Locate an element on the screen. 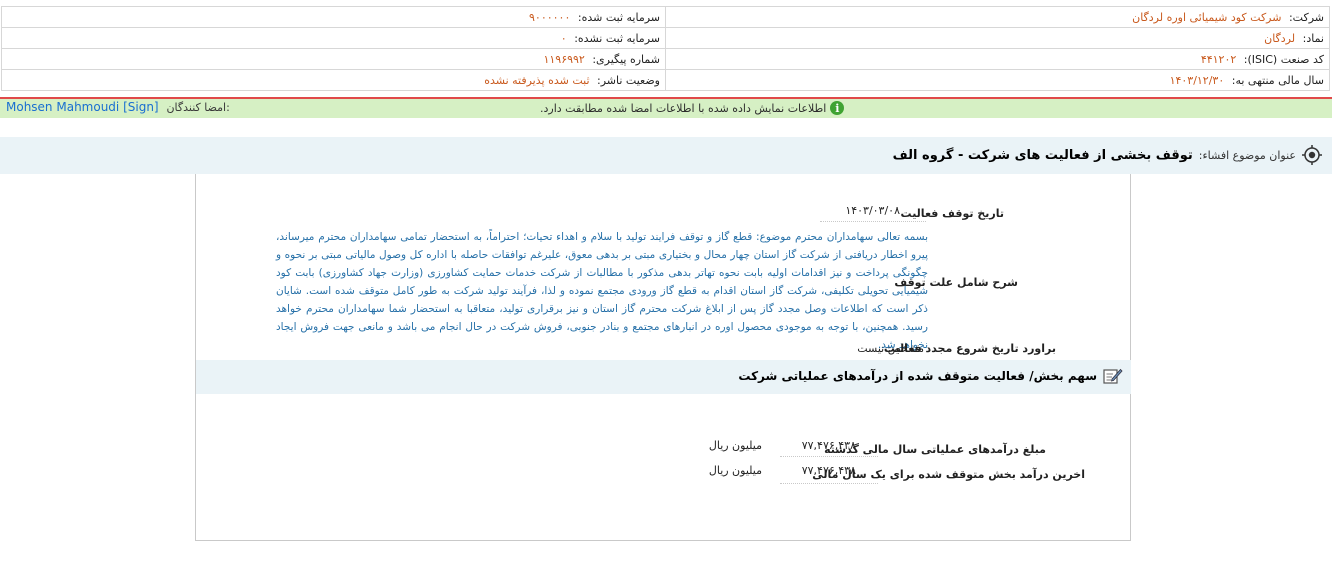 This screenshot has width=1332, height=575. publisher-status-value: ثبت شده پذیرفته نشده is located at coordinates (537, 80).